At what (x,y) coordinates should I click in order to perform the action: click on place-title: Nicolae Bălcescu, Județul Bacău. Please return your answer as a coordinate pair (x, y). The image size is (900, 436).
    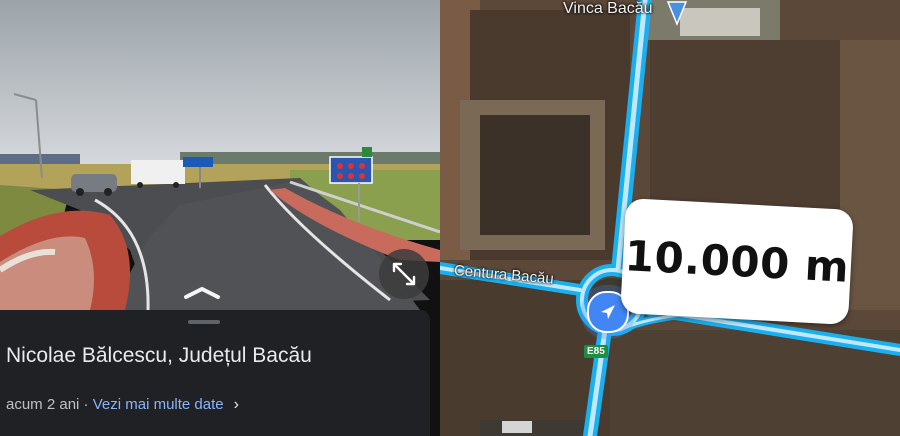
    Looking at the image, I should click on (159, 355).